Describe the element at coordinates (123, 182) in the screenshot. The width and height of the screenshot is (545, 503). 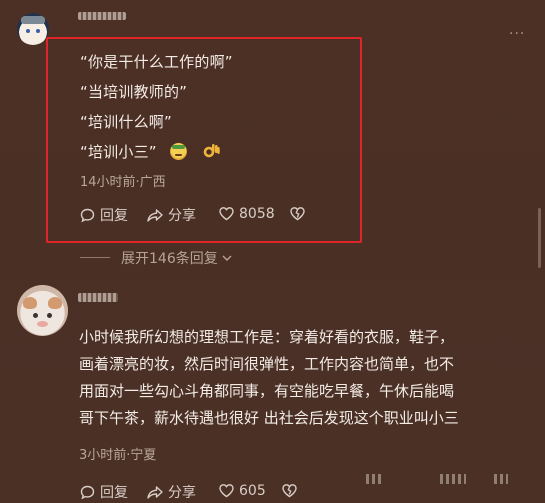
I see `comment-meta: 14小时前·广西` at that location.